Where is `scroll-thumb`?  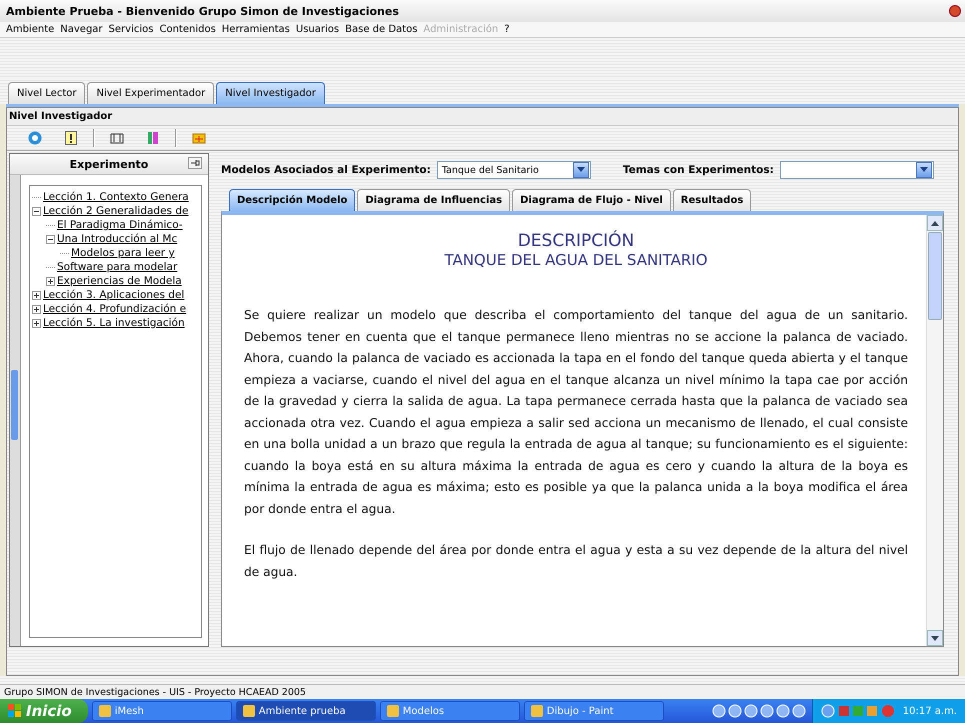 scroll-thumb is located at coordinates (935, 276).